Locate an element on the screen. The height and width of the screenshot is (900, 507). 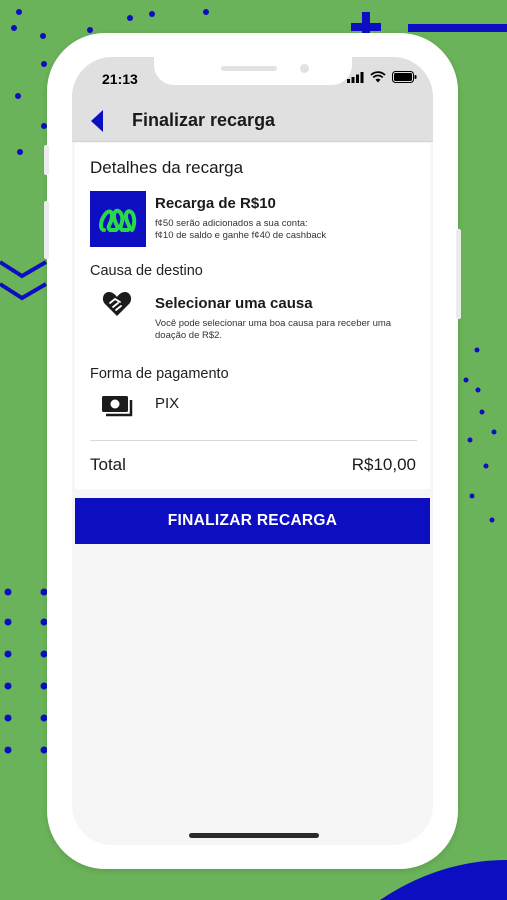
status-icons is located at coordinates (382, 77).